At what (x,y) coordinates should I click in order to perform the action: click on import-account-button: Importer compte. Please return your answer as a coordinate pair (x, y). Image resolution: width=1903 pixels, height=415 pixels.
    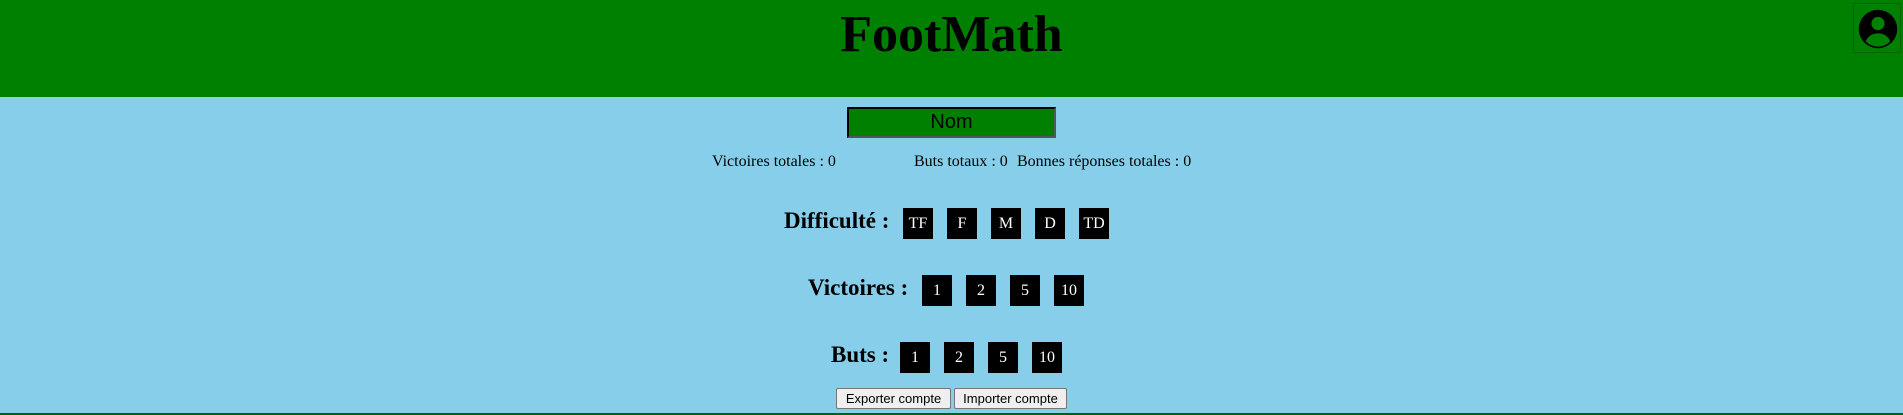
    Looking at the image, I should click on (1010, 398).